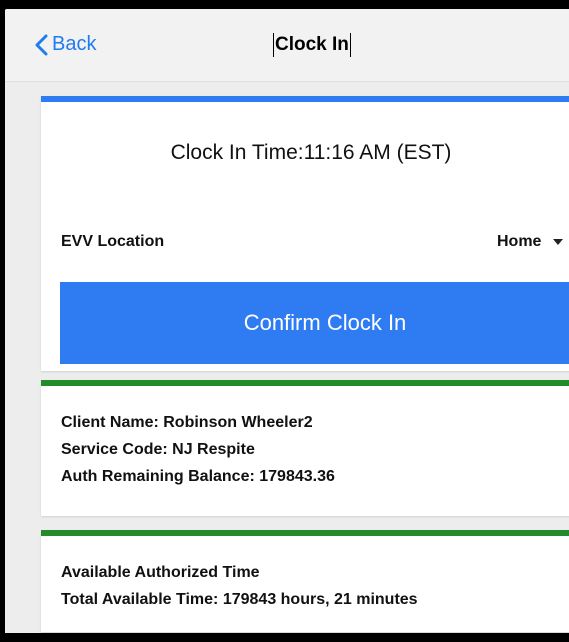 This screenshot has width=569, height=642. What do you see at coordinates (113, 241) in the screenshot?
I see `evv-location-label: EVV Location` at bounding box center [113, 241].